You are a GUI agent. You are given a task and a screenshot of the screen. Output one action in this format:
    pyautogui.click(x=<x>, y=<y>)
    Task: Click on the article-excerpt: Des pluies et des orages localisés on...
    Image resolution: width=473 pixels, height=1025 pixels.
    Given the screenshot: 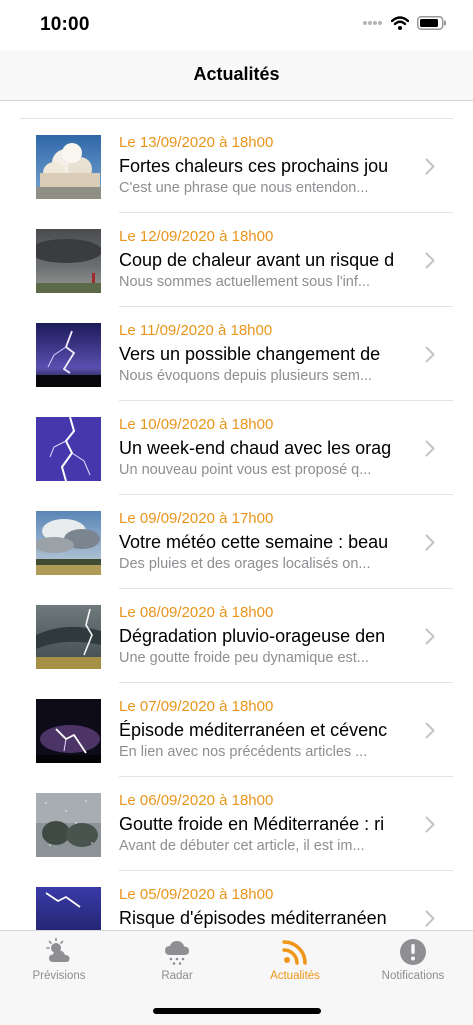 What is the action you would take?
    pyautogui.click(x=245, y=564)
    